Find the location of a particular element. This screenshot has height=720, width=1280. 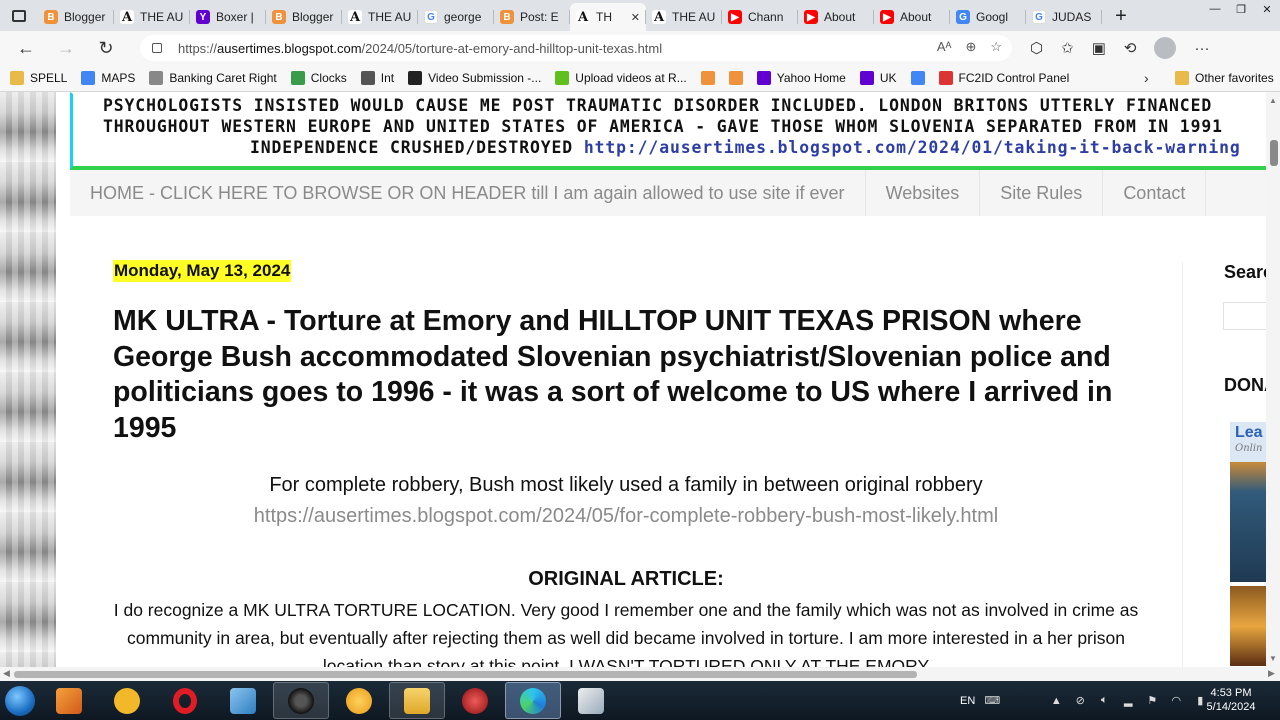

scroll-up-icon: ▲ is located at coordinates (1273, 100).